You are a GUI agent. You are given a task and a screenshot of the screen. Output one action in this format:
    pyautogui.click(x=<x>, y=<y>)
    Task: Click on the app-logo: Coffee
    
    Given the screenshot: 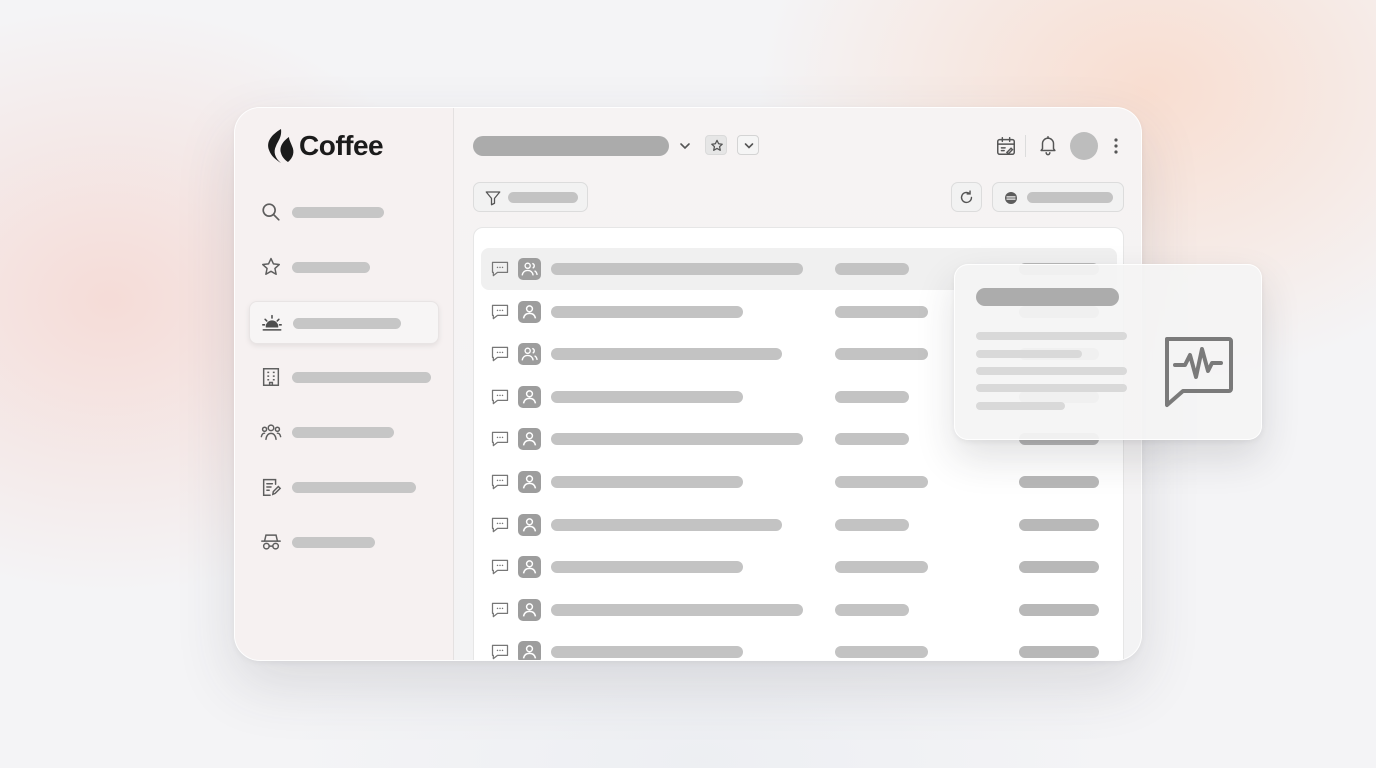 What is the action you would take?
    pyautogui.click(x=324, y=146)
    